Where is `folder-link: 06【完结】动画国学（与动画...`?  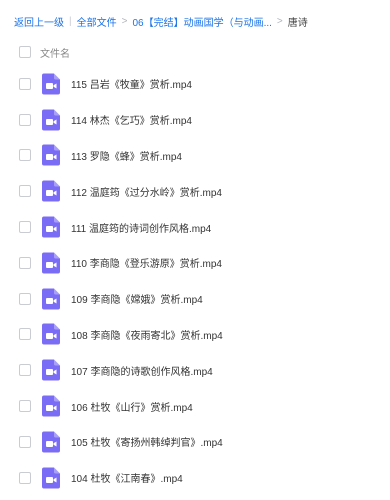
folder-link: 06【完结】动画国学（与动画... is located at coordinates (201, 21).